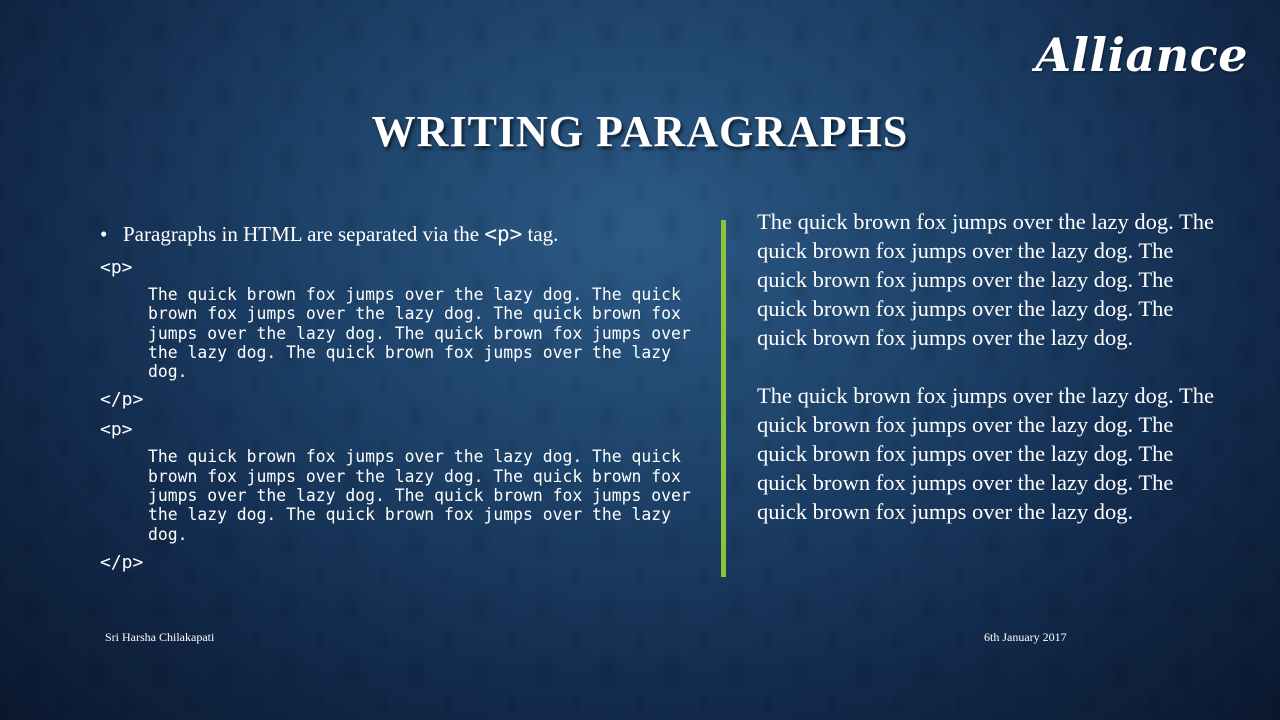 The height and width of the screenshot is (720, 1280). What do you see at coordinates (640, 131) in the screenshot?
I see `slide-title: WRITING PARAGRAPHS` at bounding box center [640, 131].